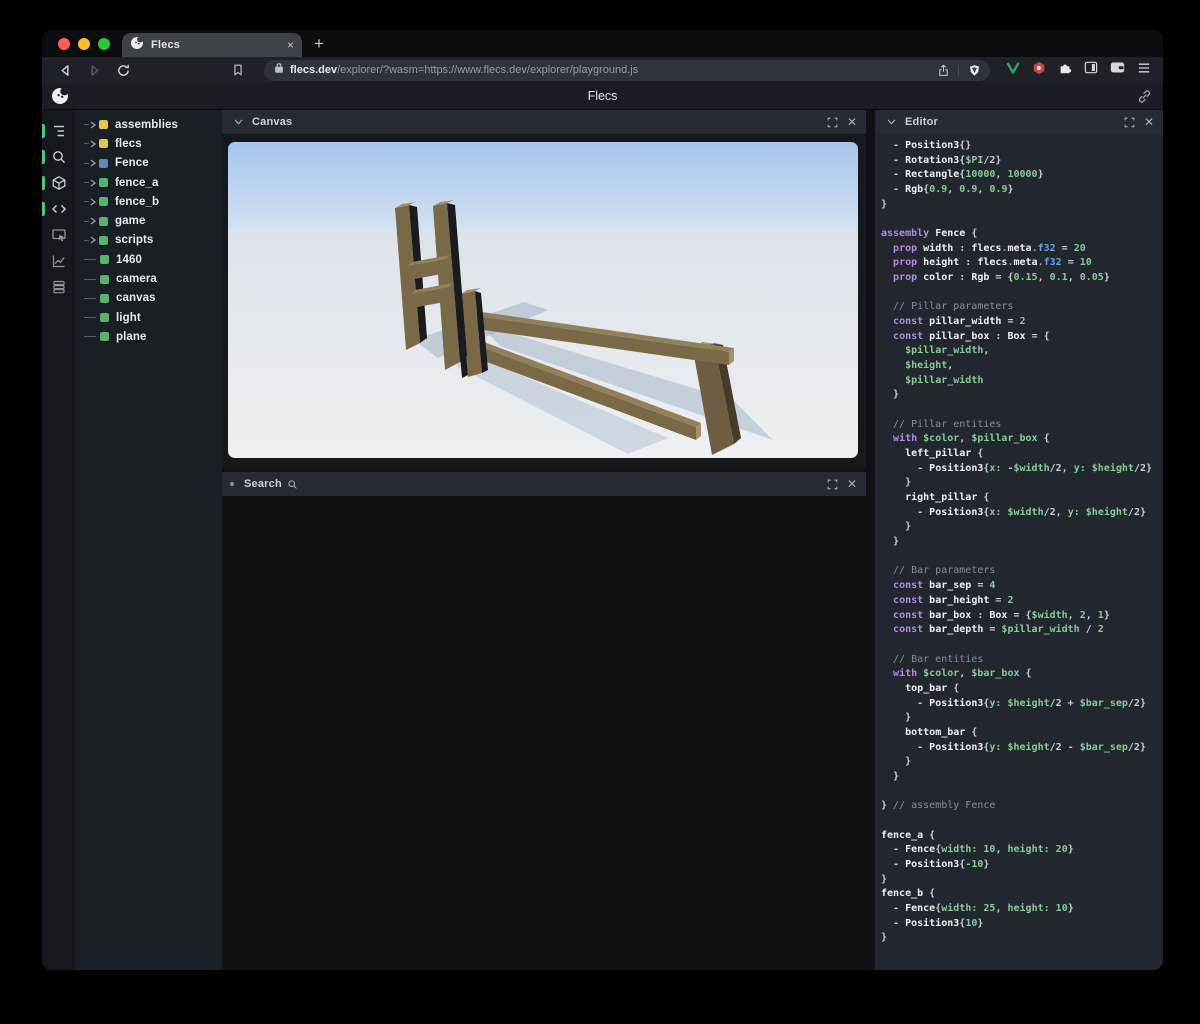 Image resolution: width=1200 pixels, height=1024 pixels. Describe the element at coordinates (94, 70) in the screenshot. I see `forward-icon` at that location.